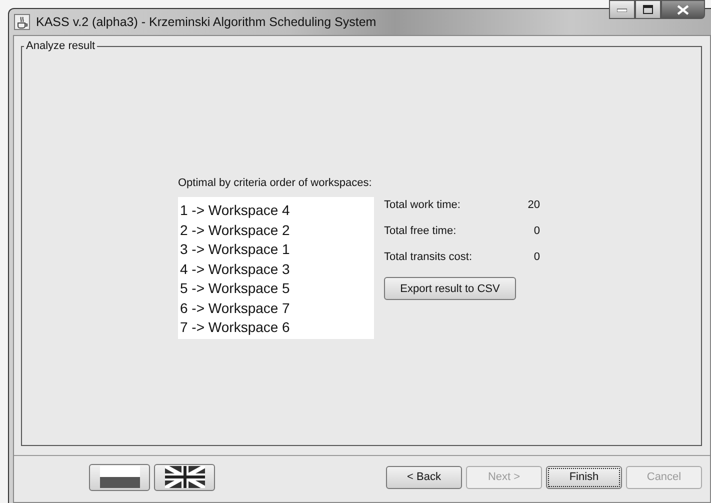 The width and height of the screenshot is (711, 503). Describe the element at coordinates (235, 288) in the screenshot. I see `list-item: 5 -> Workspace 5` at that location.